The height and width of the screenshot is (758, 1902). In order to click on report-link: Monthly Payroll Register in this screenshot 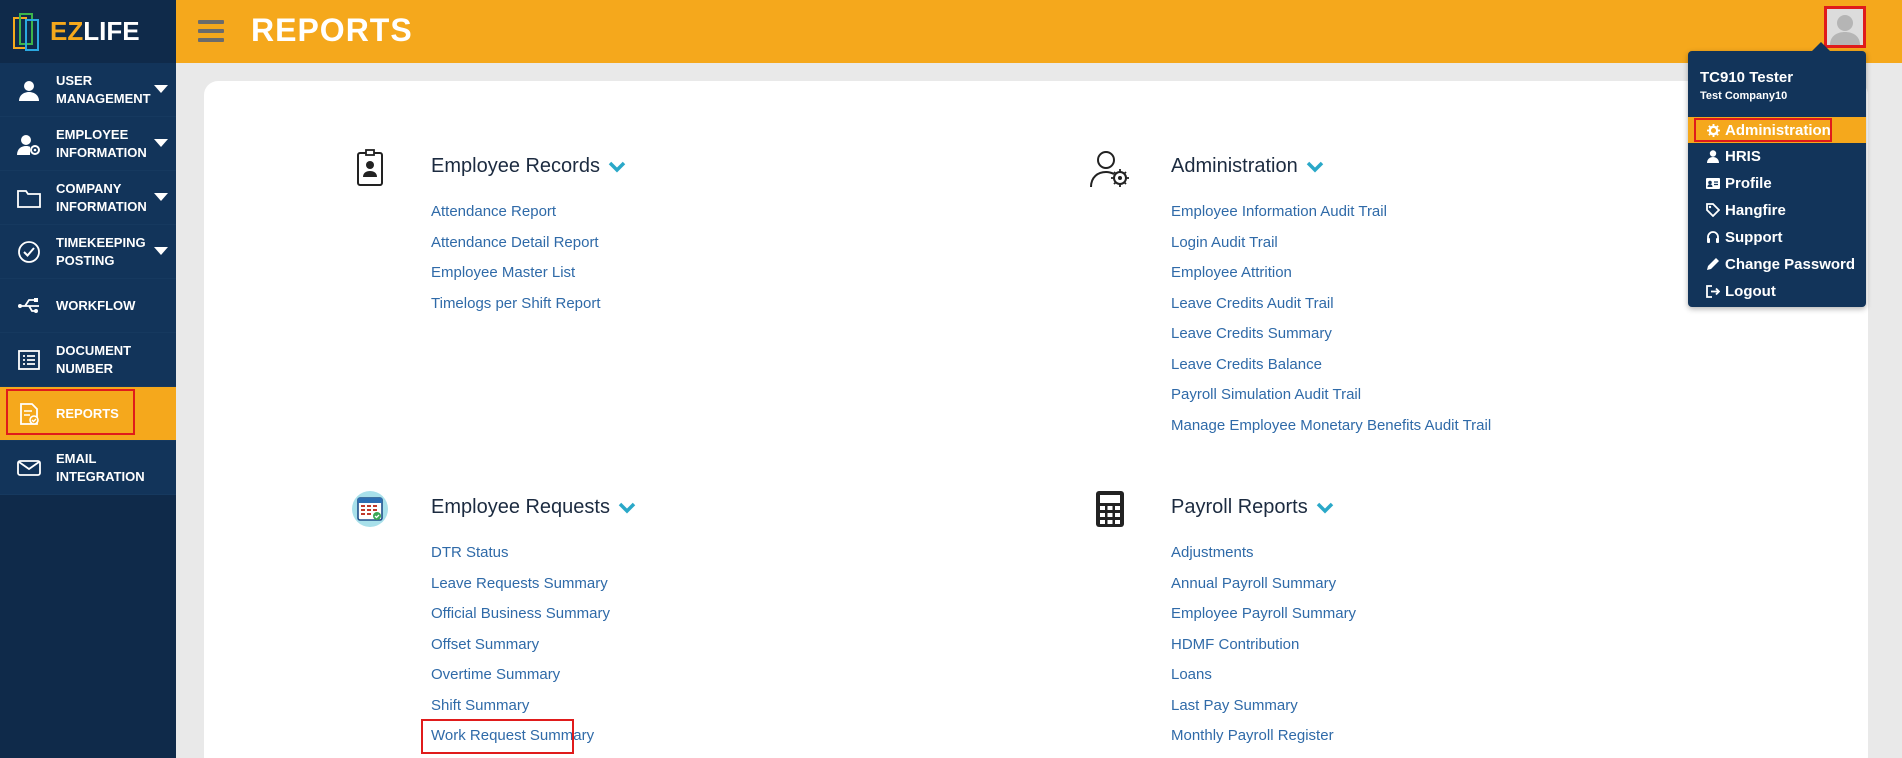, I will do `click(1263, 742)`.